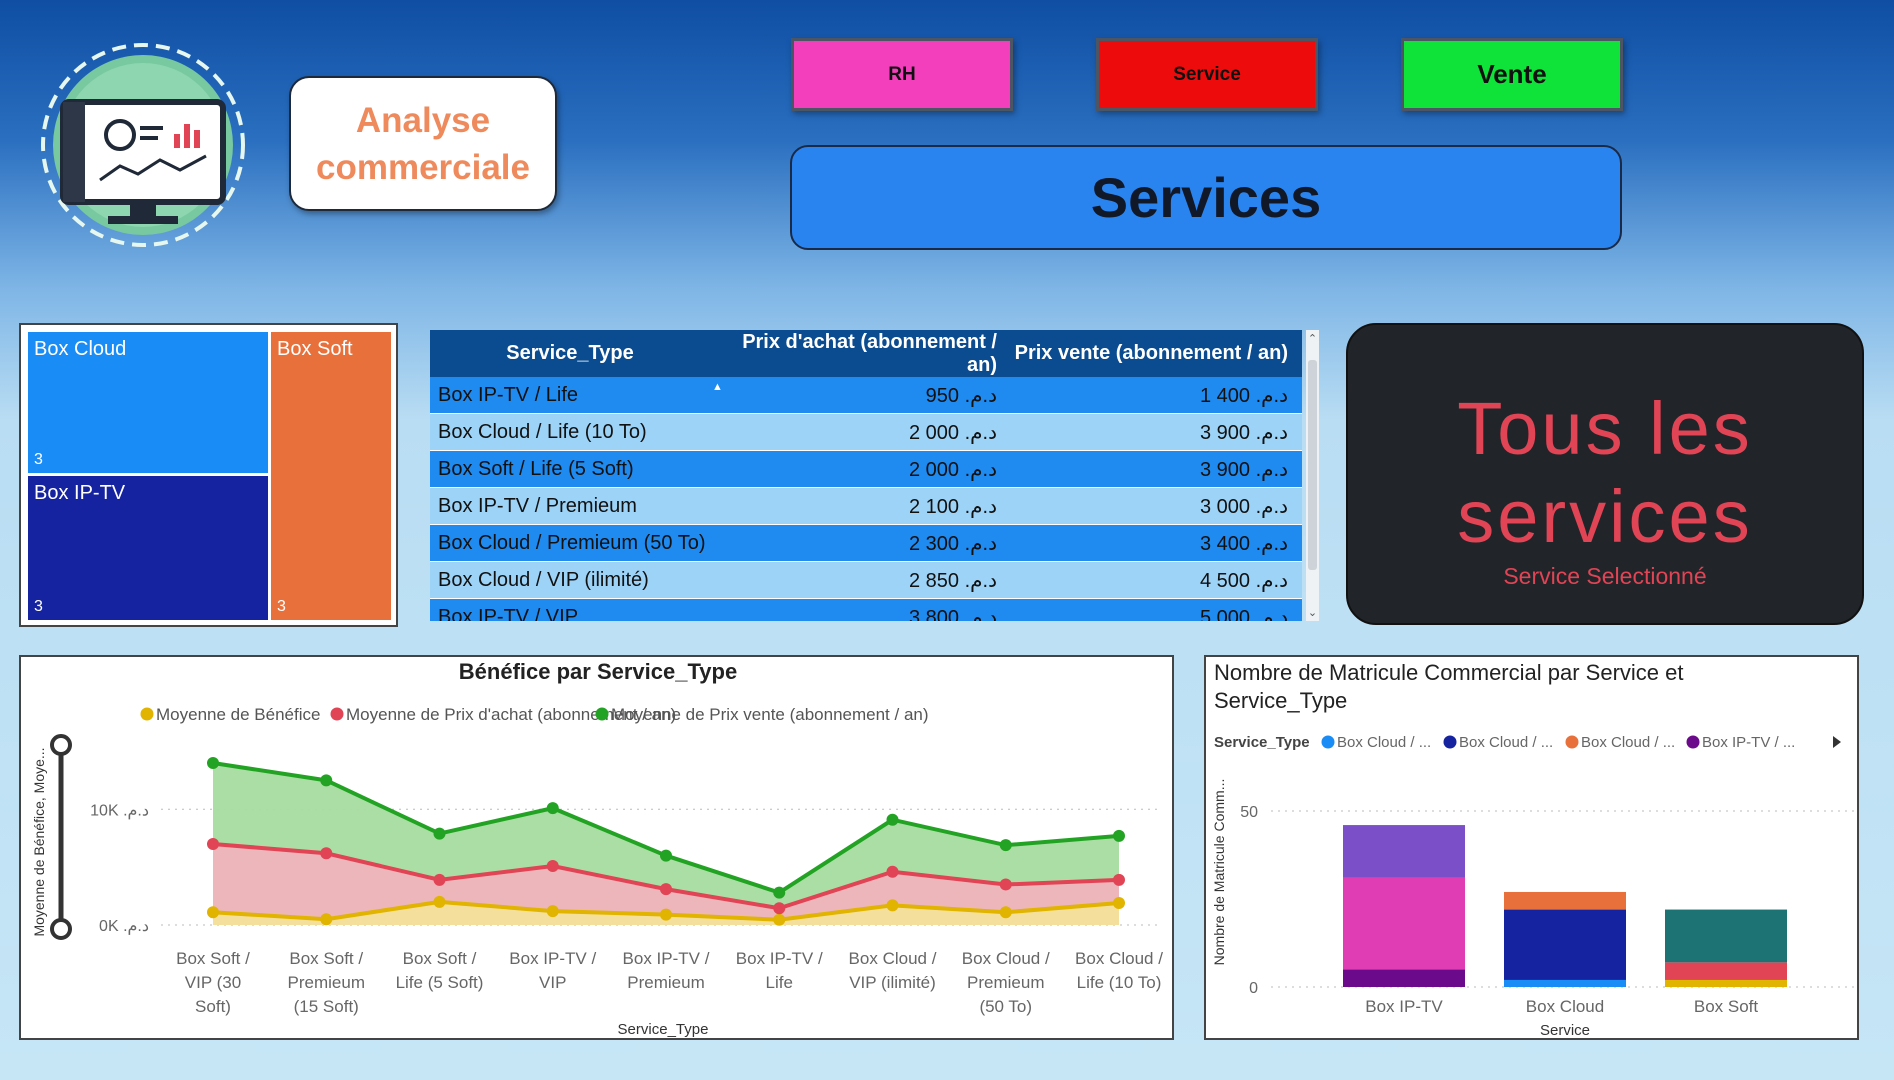  Describe the element at coordinates (961, 395) in the screenshot. I see `cell-prix-achat: 950 .د.م` at that location.